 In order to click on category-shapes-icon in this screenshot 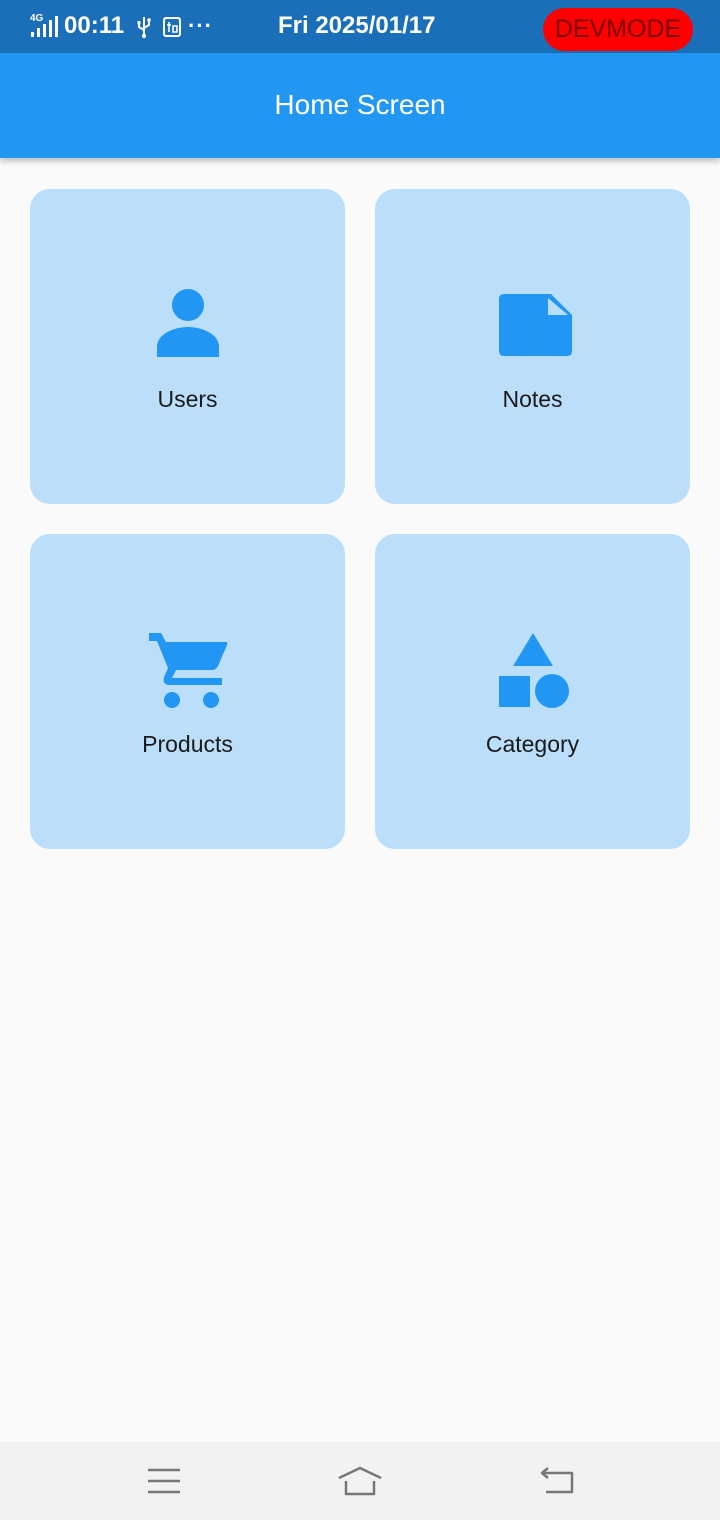, I will do `click(533, 670)`.